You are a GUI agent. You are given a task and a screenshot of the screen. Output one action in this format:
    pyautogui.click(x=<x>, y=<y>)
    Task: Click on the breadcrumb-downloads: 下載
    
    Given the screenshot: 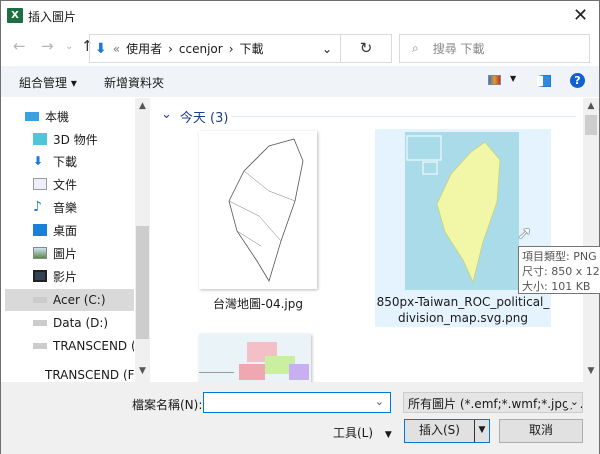 What is the action you would take?
    pyautogui.click(x=252, y=48)
    